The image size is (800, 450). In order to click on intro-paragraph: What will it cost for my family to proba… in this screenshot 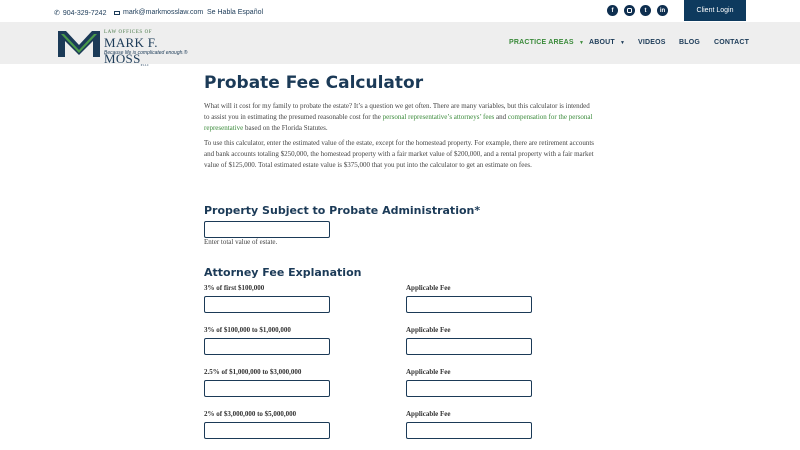, I will do `click(398, 117)`.